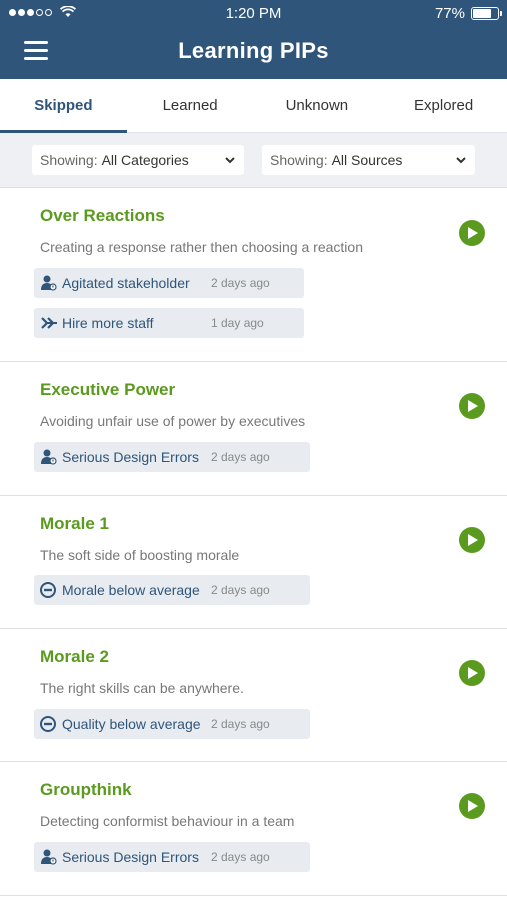  What do you see at coordinates (142, 688) in the screenshot?
I see `pip-description: The right skills can be anywhere.` at bounding box center [142, 688].